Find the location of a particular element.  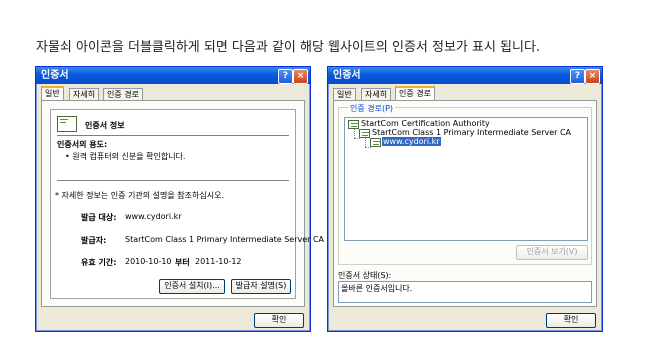

issued-to-label: 발급 대상: is located at coordinates (99, 217).